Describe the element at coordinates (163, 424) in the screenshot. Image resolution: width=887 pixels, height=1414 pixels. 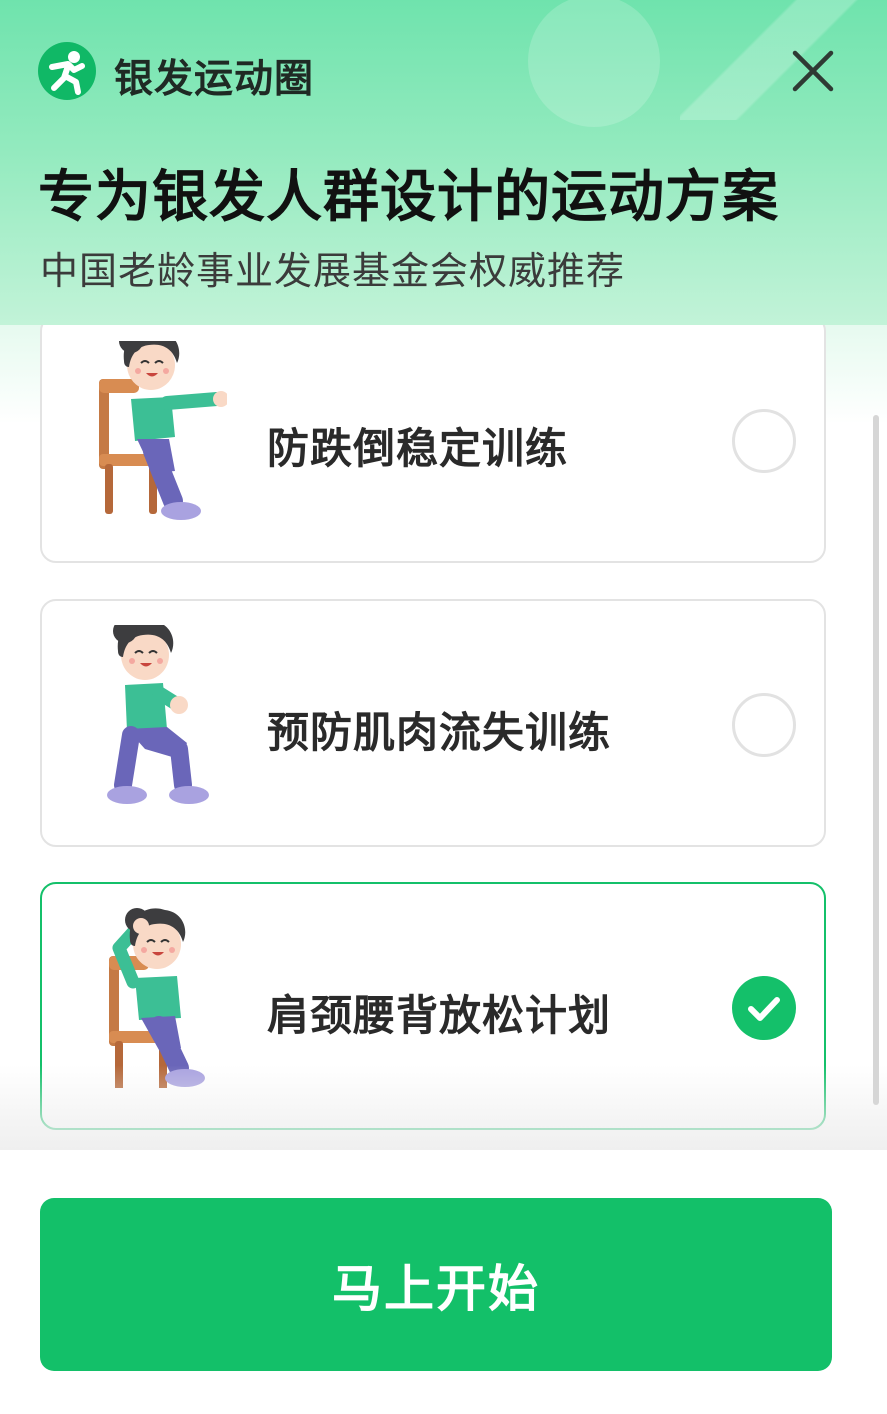
I see `seated-arms-forward-exercise-icon` at that location.